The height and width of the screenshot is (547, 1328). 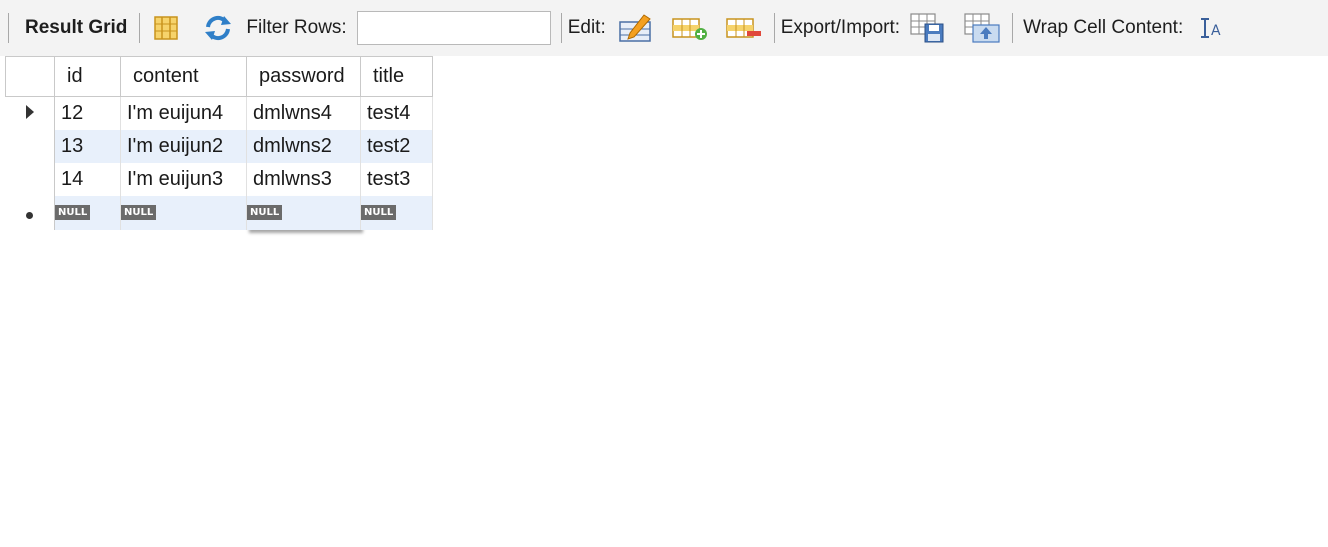 I want to click on cell-content: I'm euijun3, so click(x=183, y=179).